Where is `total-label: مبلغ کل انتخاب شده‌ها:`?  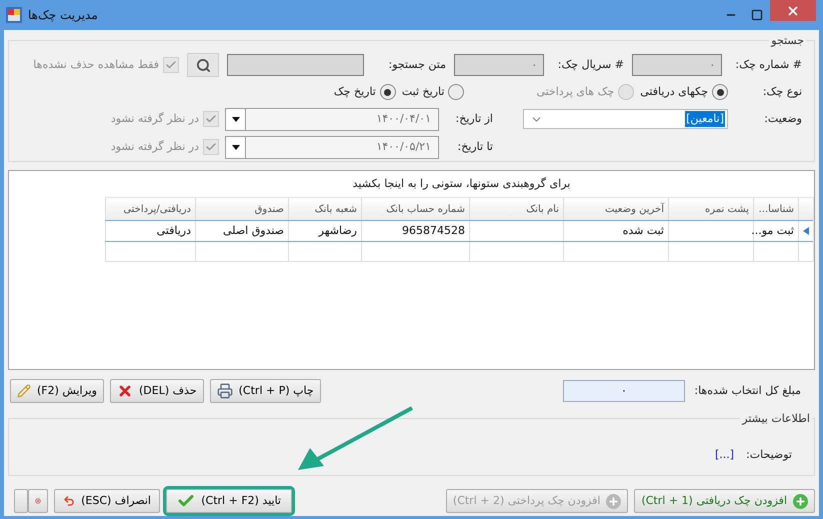 total-label: مبلغ کل انتخاب شده‌ها: is located at coordinates (747, 390).